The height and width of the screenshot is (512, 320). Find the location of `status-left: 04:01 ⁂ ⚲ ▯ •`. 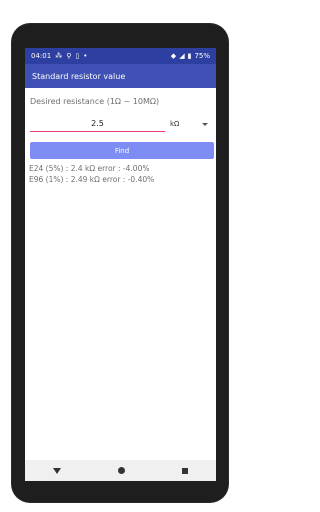

status-left: 04:01 ⁂ ⚲ ▯ • is located at coordinates (59, 56).